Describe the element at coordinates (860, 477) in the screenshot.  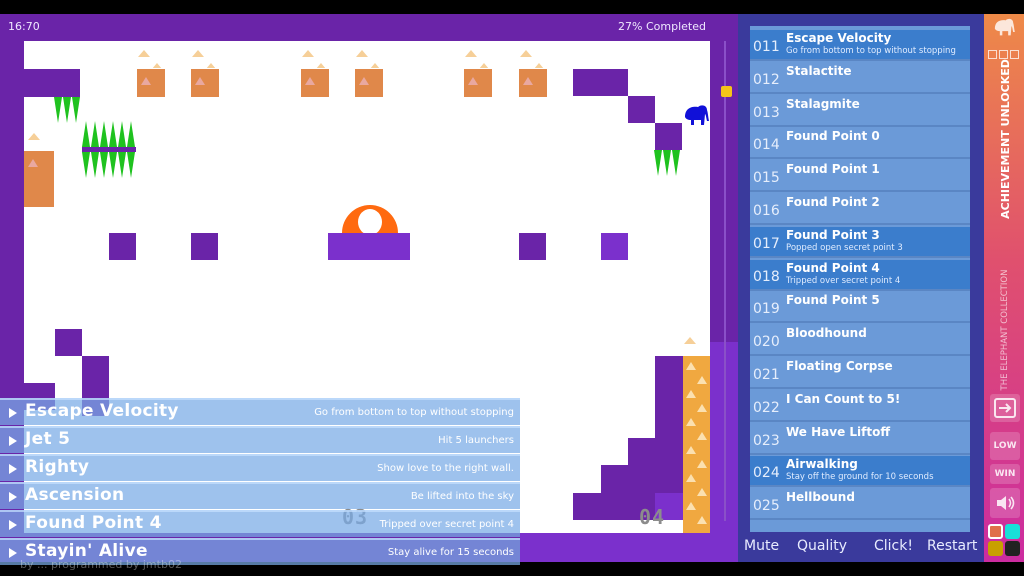
I see `achievement-desc: Stay off the ground for 10 seconds` at that location.